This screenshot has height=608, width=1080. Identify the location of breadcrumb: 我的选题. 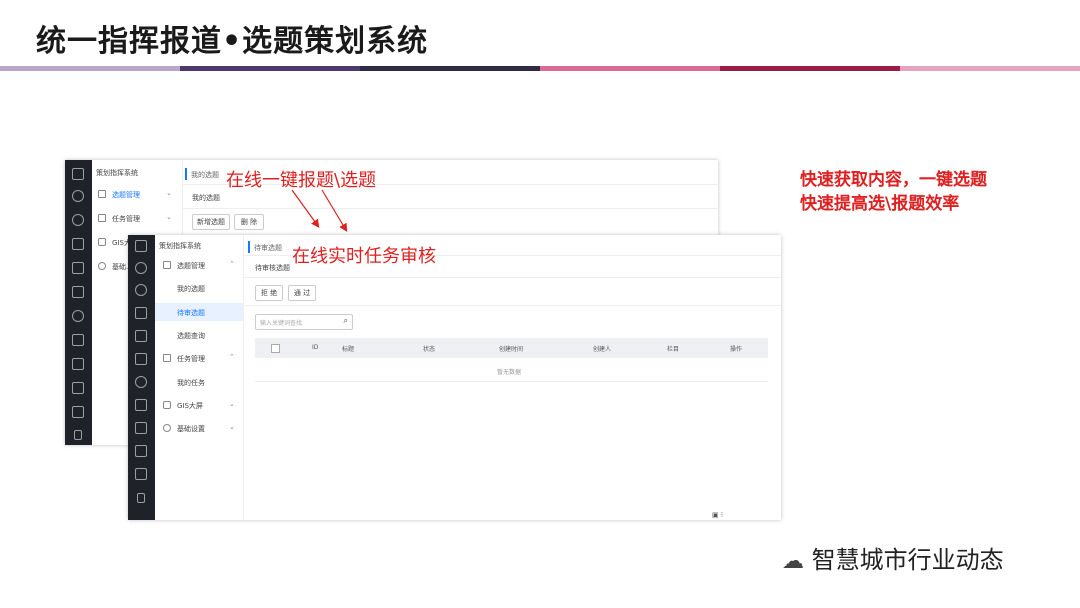
(206, 198).